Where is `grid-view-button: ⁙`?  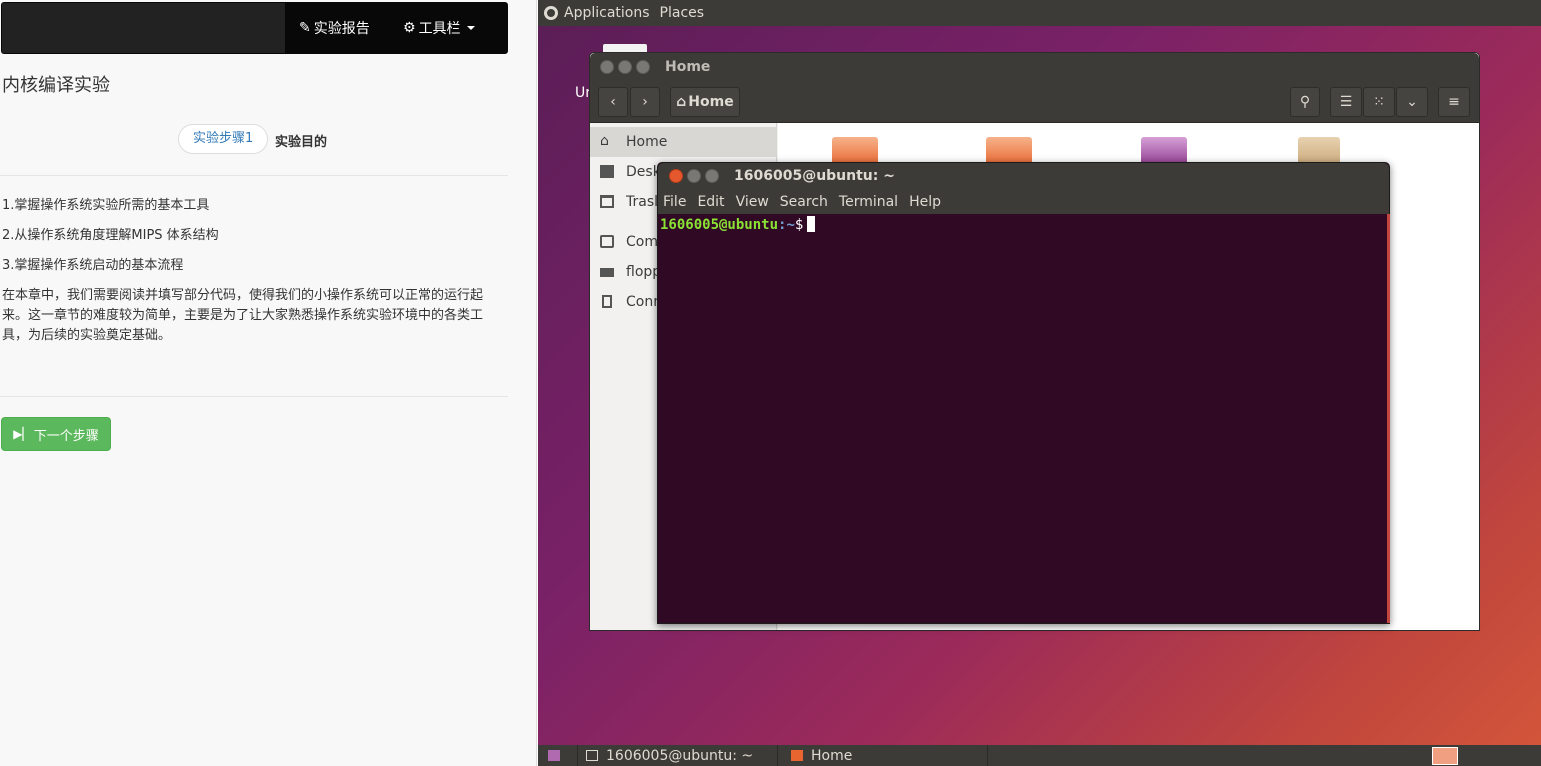
grid-view-button: ⁙ is located at coordinates (1379, 102).